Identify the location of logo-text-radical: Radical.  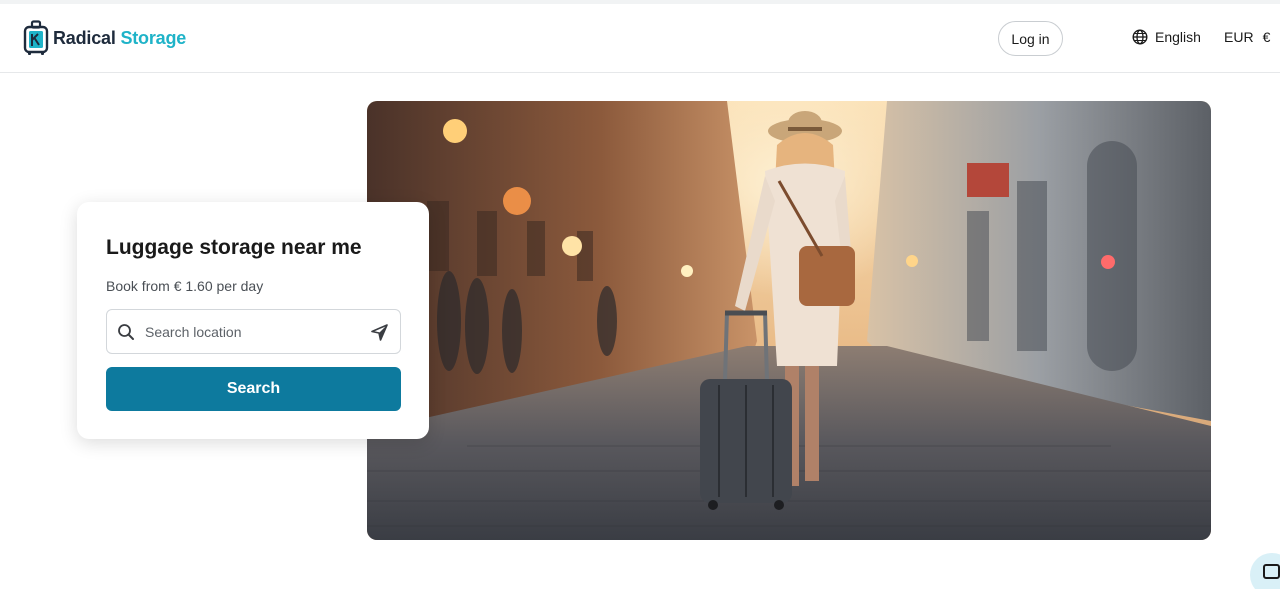
(84, 37).